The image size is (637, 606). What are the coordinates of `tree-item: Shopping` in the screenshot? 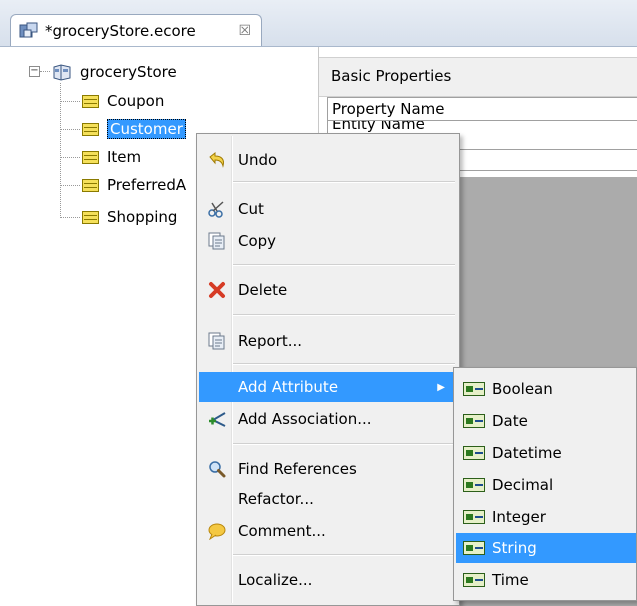 It's located at (129, 217).